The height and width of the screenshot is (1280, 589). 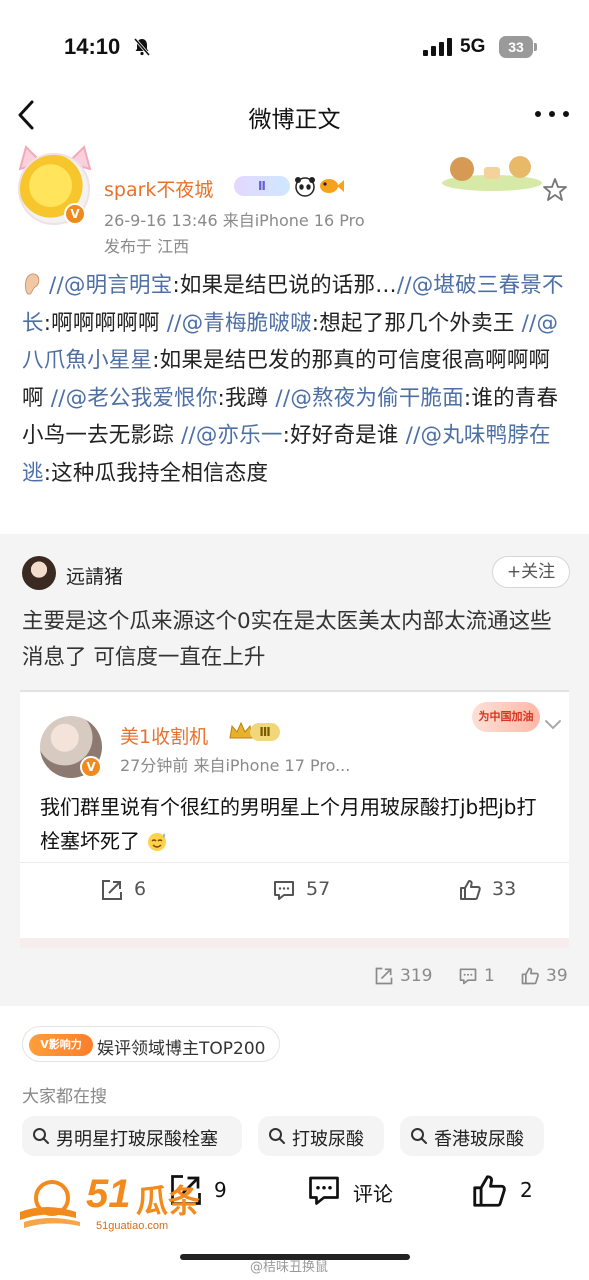 I want to click on pets-decoration-icon, so click(x=492, y=173).